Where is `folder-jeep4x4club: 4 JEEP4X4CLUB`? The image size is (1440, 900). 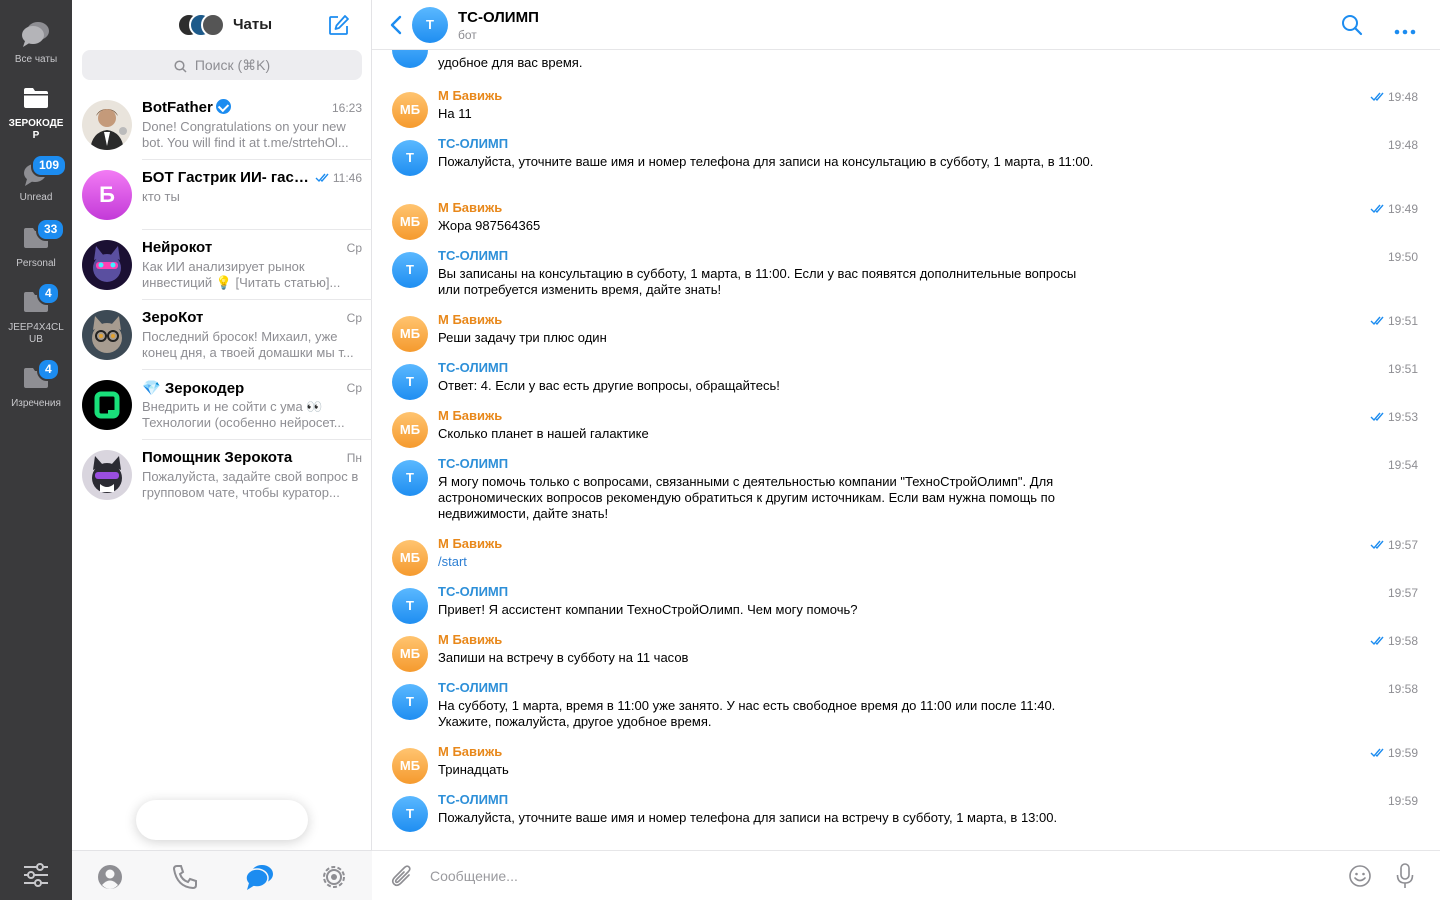
folder-jeep4x4club: 4 JEEP4X4CLUB is located at coordinates (36, 314).